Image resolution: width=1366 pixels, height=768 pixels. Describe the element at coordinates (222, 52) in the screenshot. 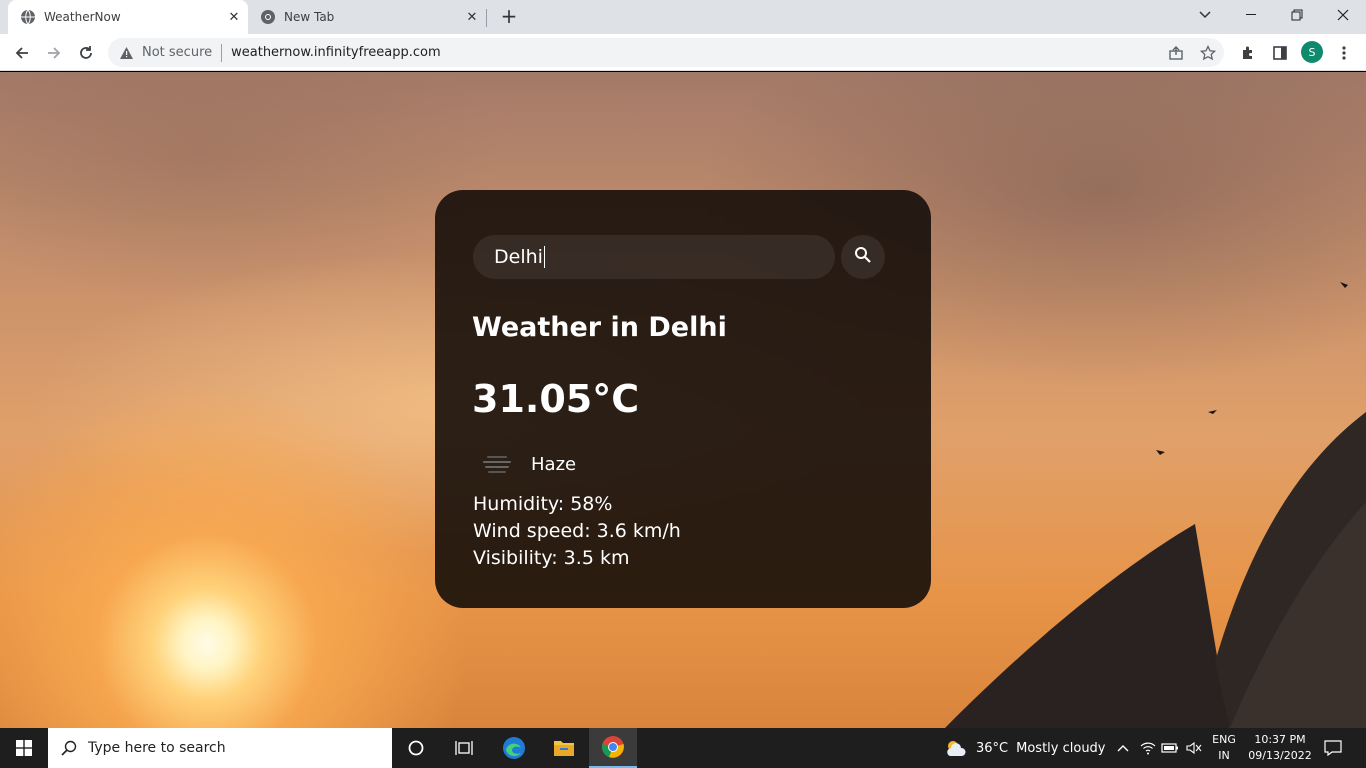

I see `omnibox-divider` at that location.